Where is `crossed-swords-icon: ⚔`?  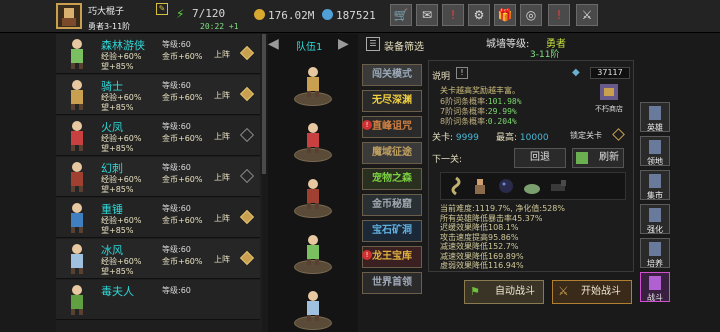
crossed-swords-icon: ⚔ is located at coordinates (563, 291).